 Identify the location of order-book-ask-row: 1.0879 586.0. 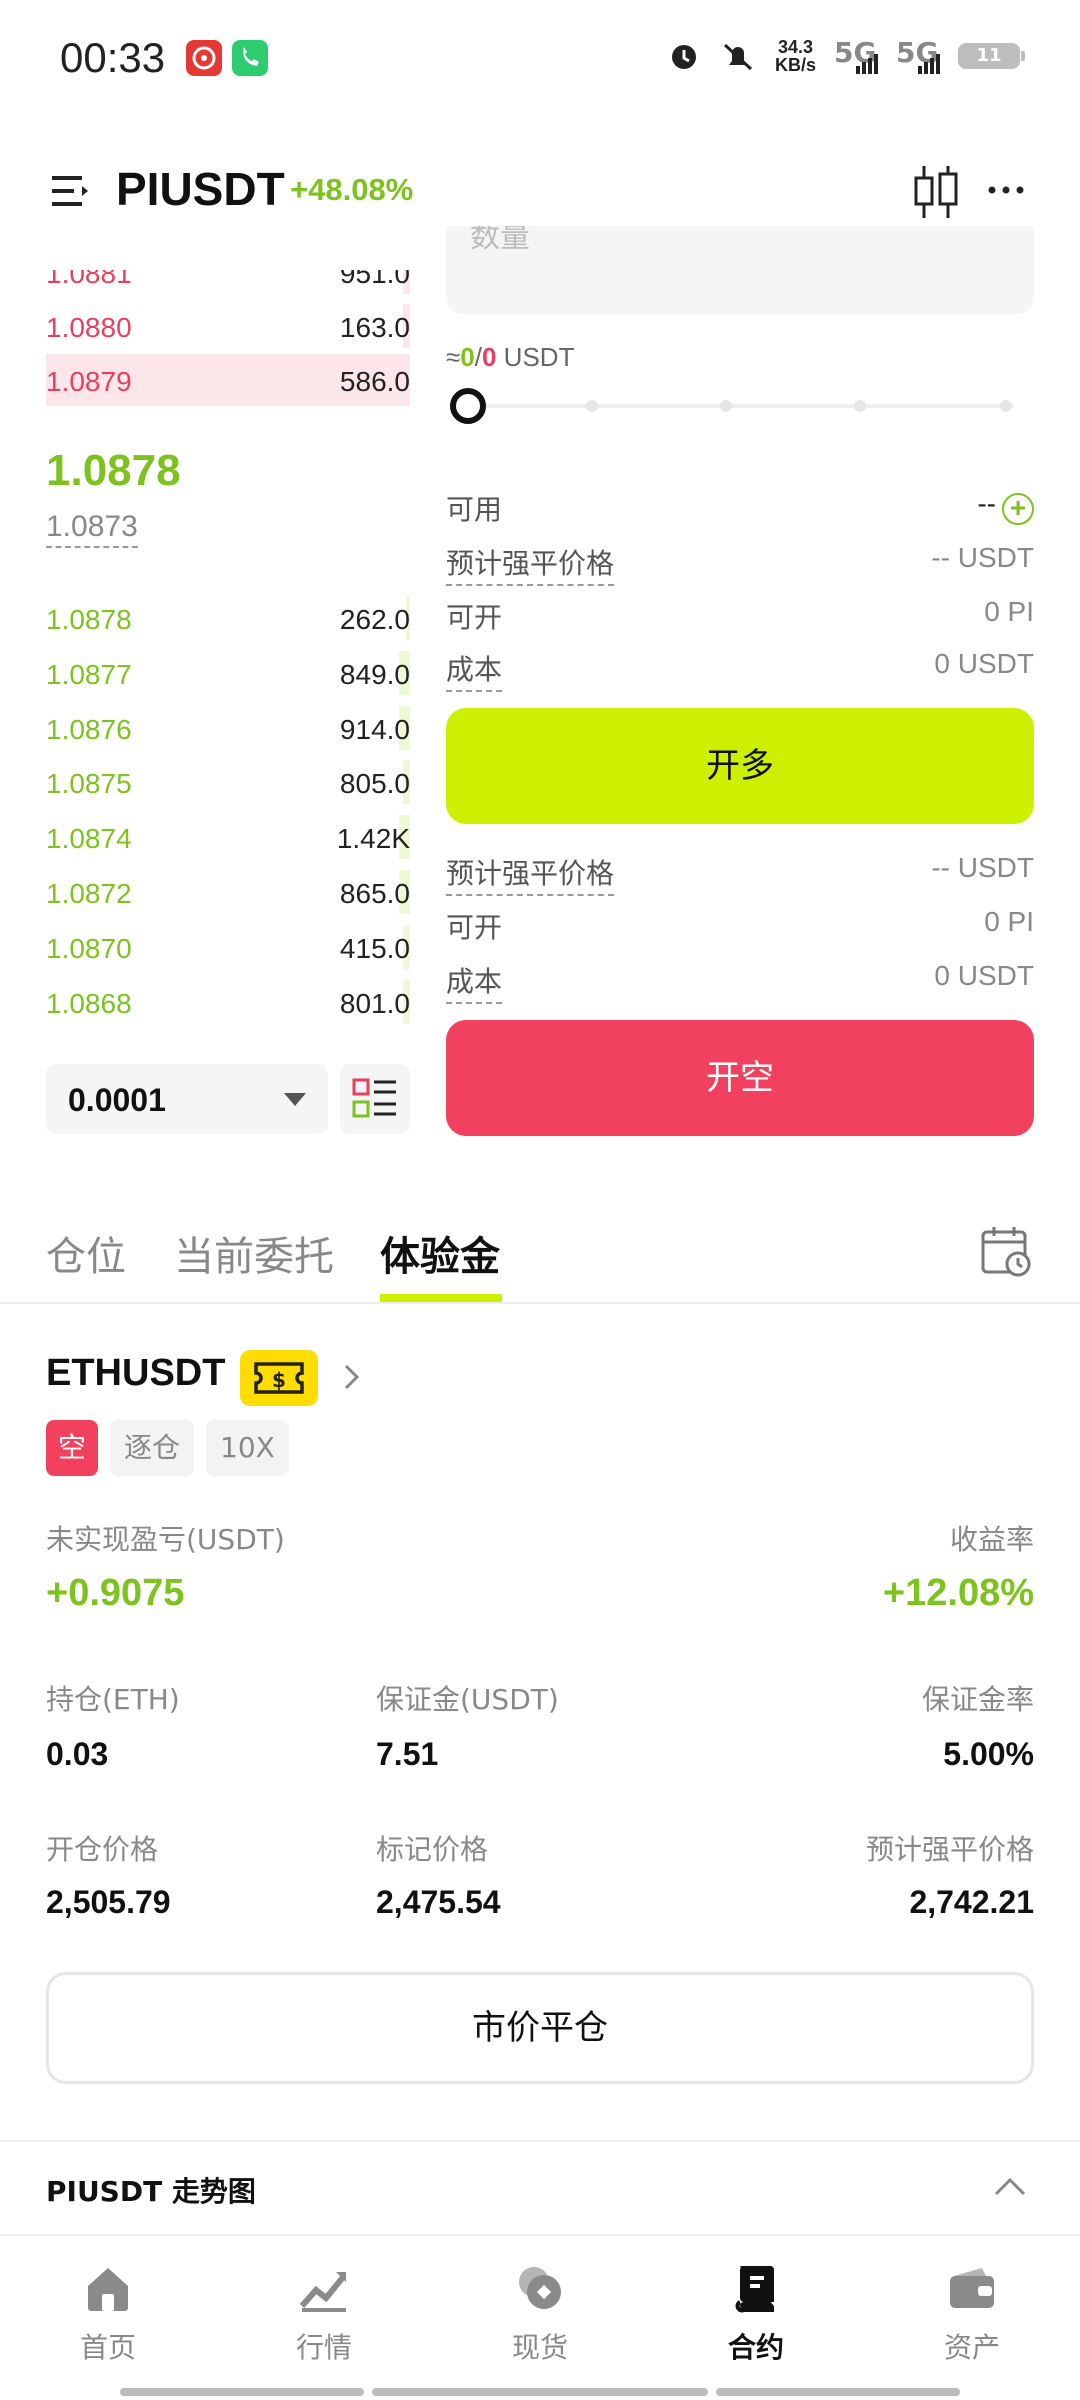
(228, 380).